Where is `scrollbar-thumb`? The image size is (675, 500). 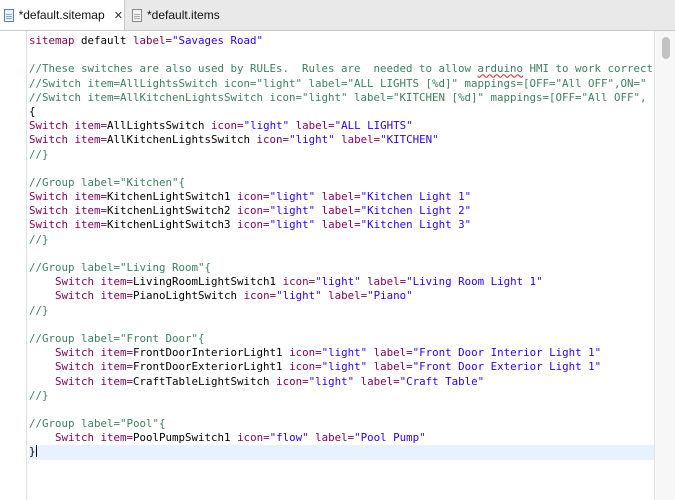 scrollbar-thumb is located at coordinates (666, 48).